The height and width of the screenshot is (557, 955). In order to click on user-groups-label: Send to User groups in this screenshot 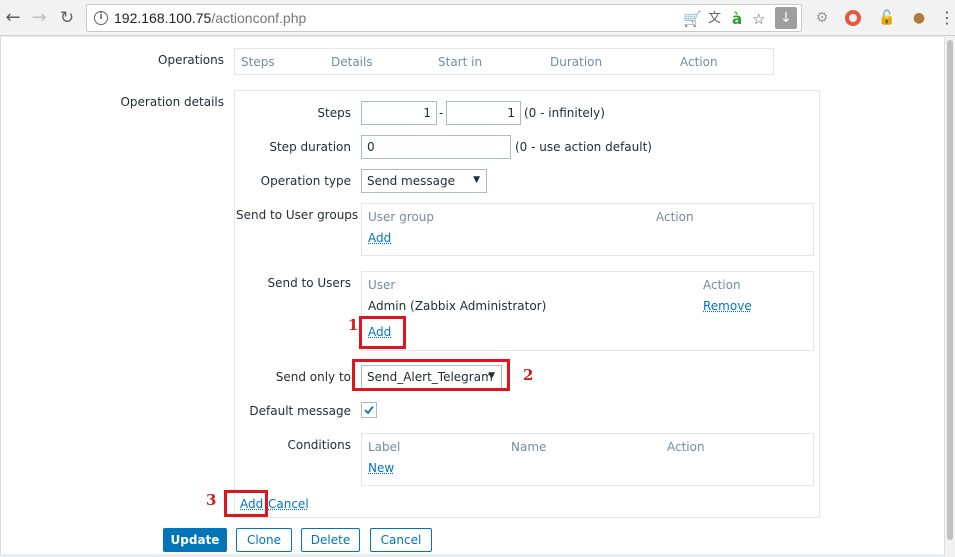, I will do `click(297, 215)`.